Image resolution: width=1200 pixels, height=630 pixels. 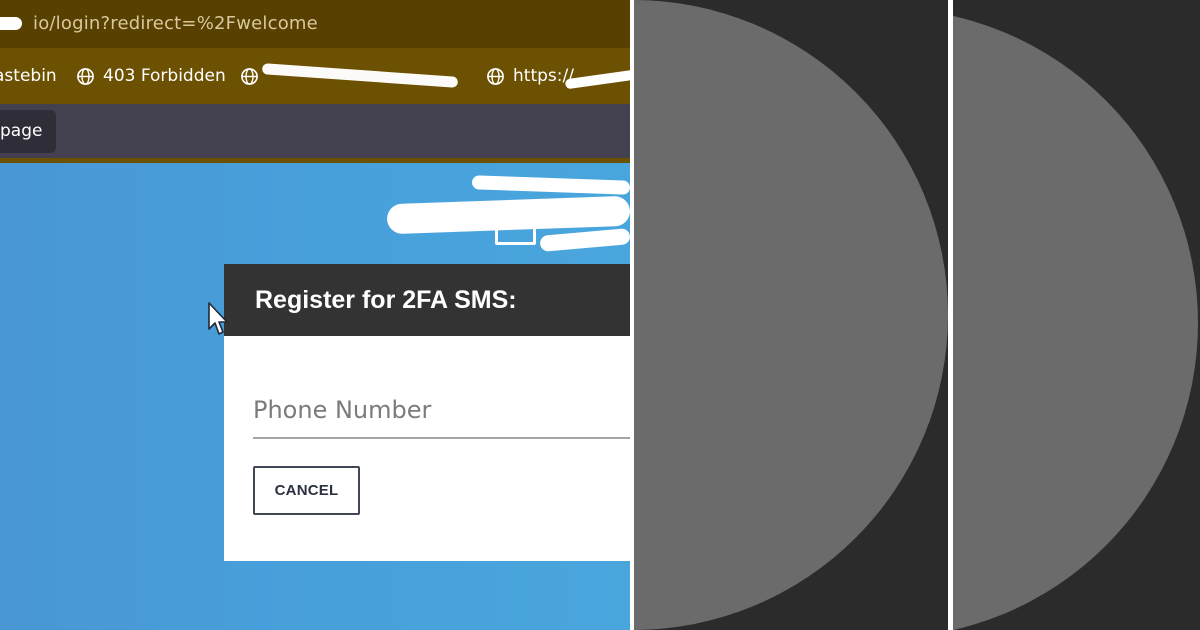 I want to click on redacted-logo-box, so click(x=515, y=228).